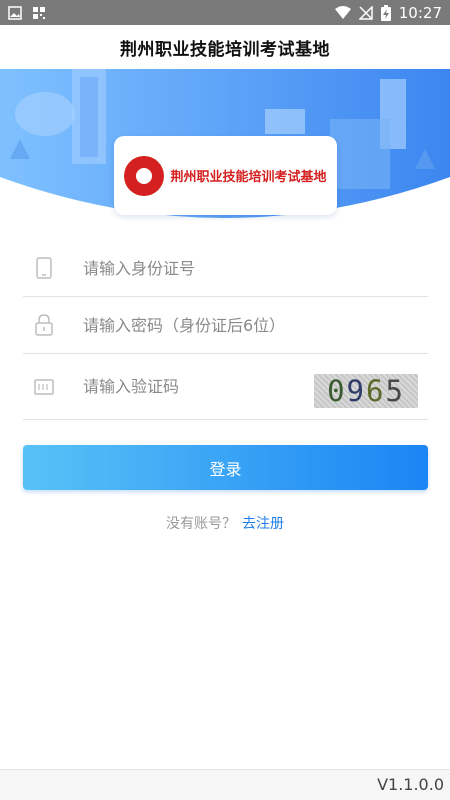 This screenshot has height=800, width=450. I want to click on app-header: 荆州职业技能培训考试基地, so click(225, 47).